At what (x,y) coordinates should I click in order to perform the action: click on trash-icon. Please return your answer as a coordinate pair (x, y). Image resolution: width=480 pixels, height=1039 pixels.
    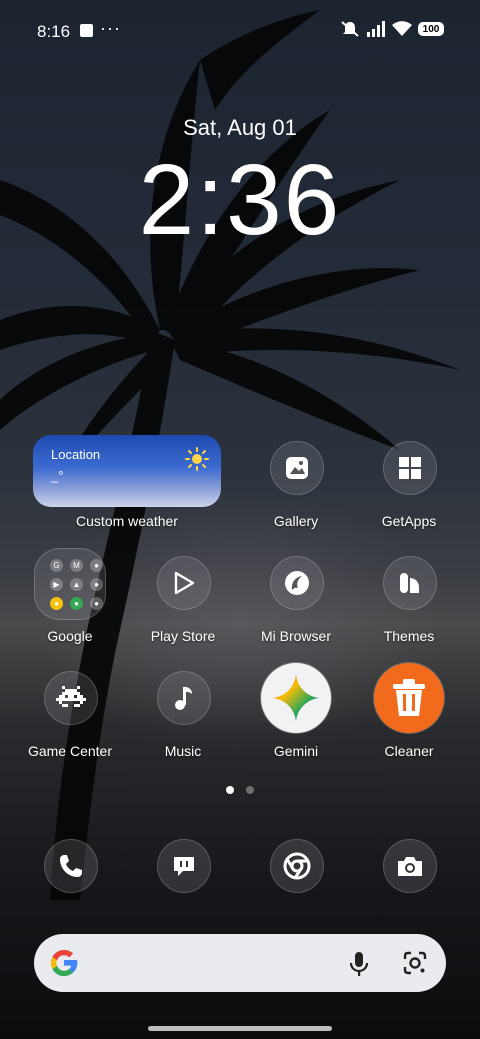
    Looking at the image, I should click on (409, 697).